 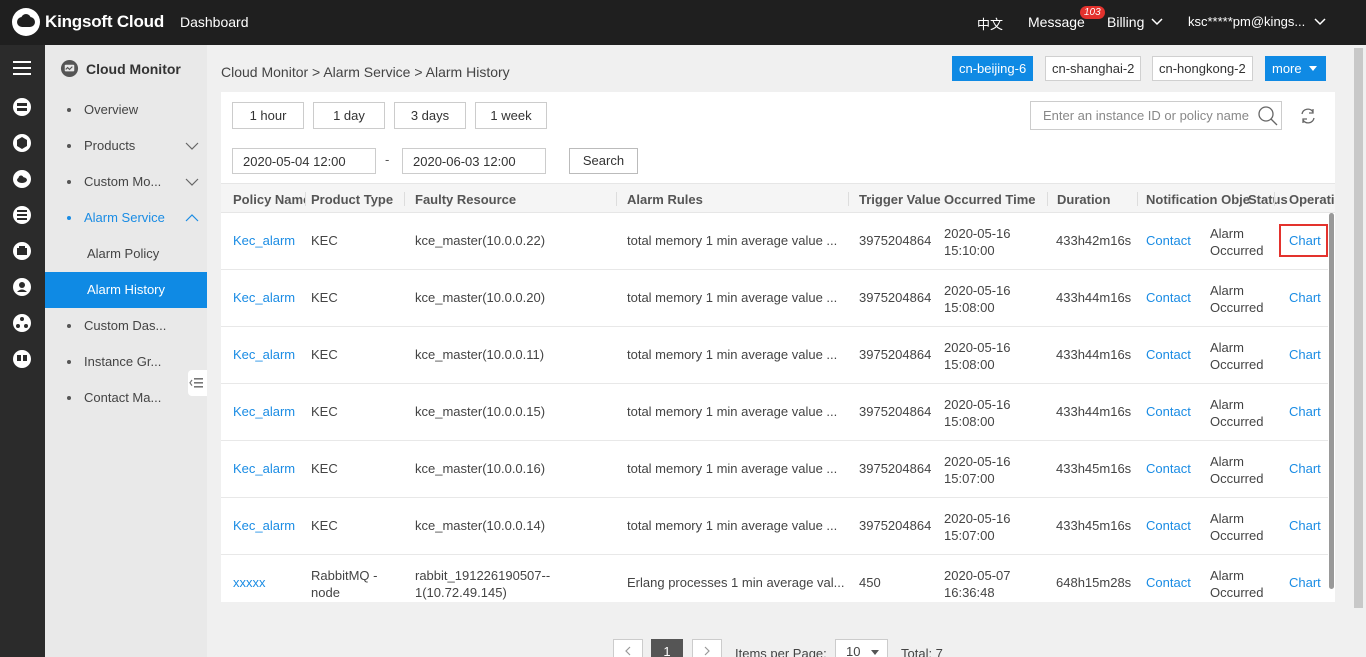 I want to click on range-1-hour-button: 1 hour, so click(x=268, y=115).